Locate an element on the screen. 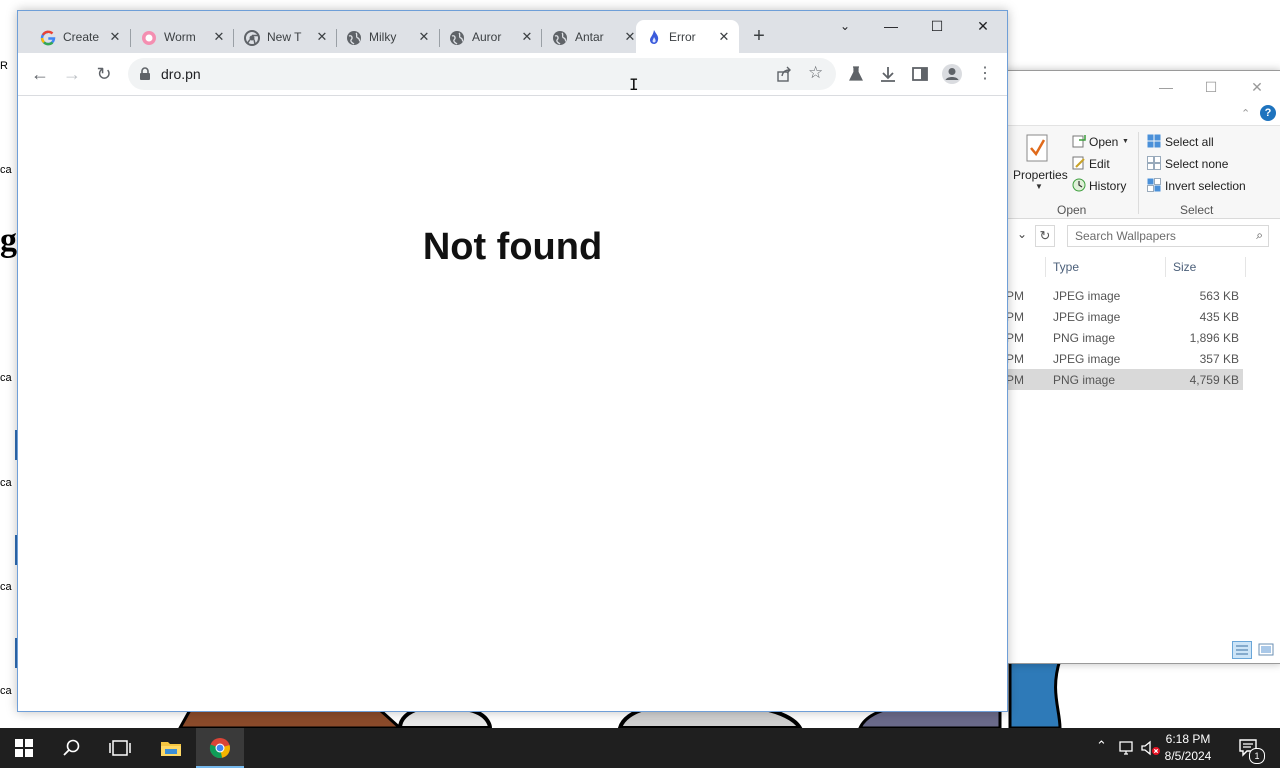  properties-icon is located at coordinates (1037, 148).